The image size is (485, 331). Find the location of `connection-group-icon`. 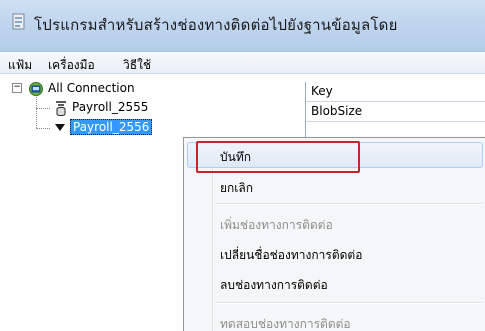

connection-group-icon is located at coordinates (36, 89).